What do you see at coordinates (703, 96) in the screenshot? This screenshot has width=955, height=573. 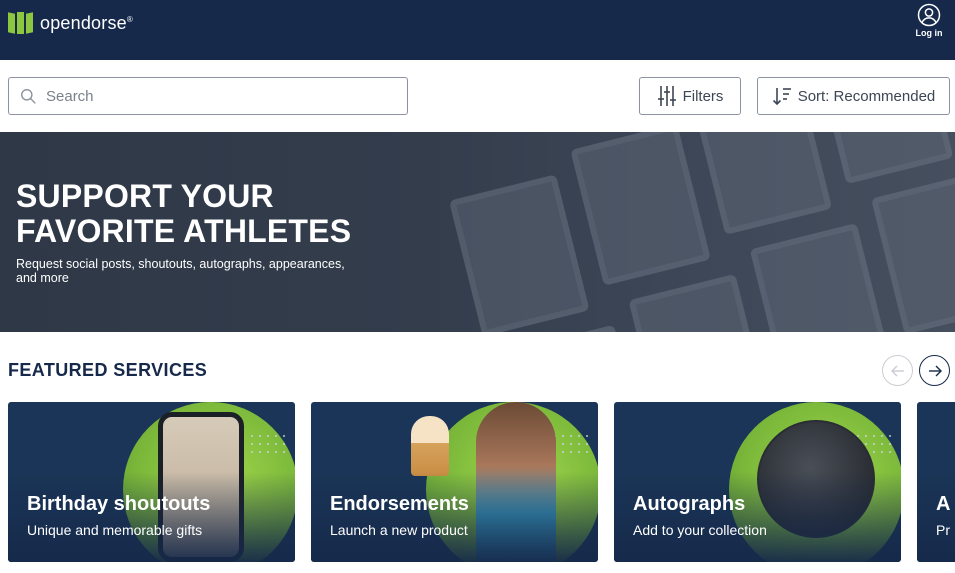 I see `filters-label: Filters` at bounding box center [703, 96].